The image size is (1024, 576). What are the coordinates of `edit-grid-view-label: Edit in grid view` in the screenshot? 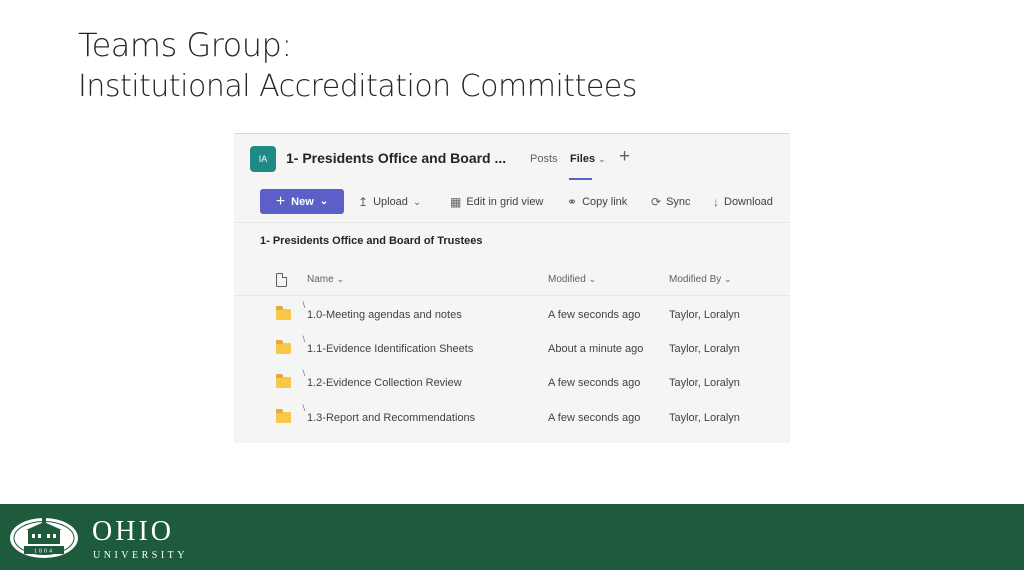 It's located at (505, 202).